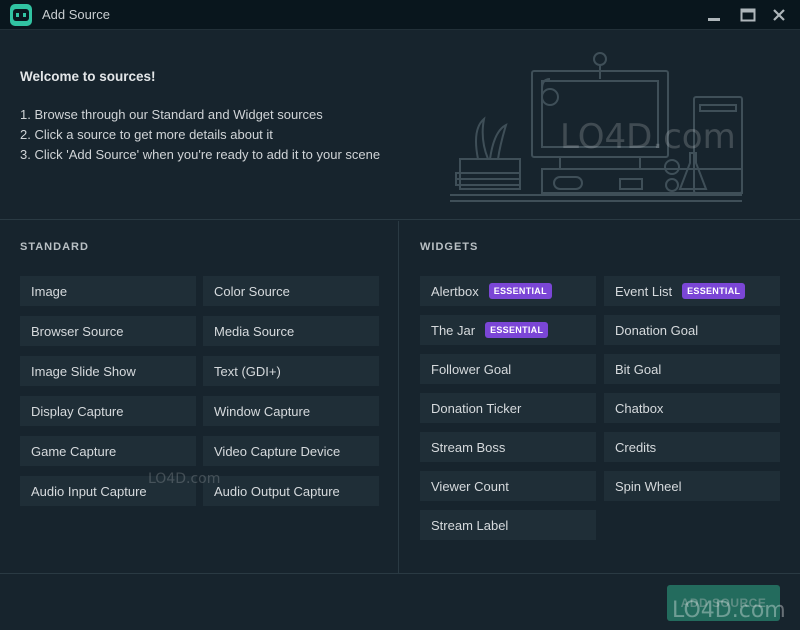 The height and width of the screenshot is (630, 800). Describe the element at coordinates (639, 408) in the screenshot. I see `widget-label: Chatbox` at that location.